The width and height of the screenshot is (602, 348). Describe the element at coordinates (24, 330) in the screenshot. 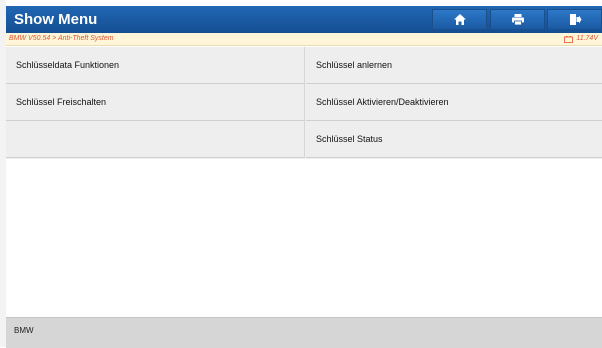

I see `footer-vehicle-label: BMW` at that location.